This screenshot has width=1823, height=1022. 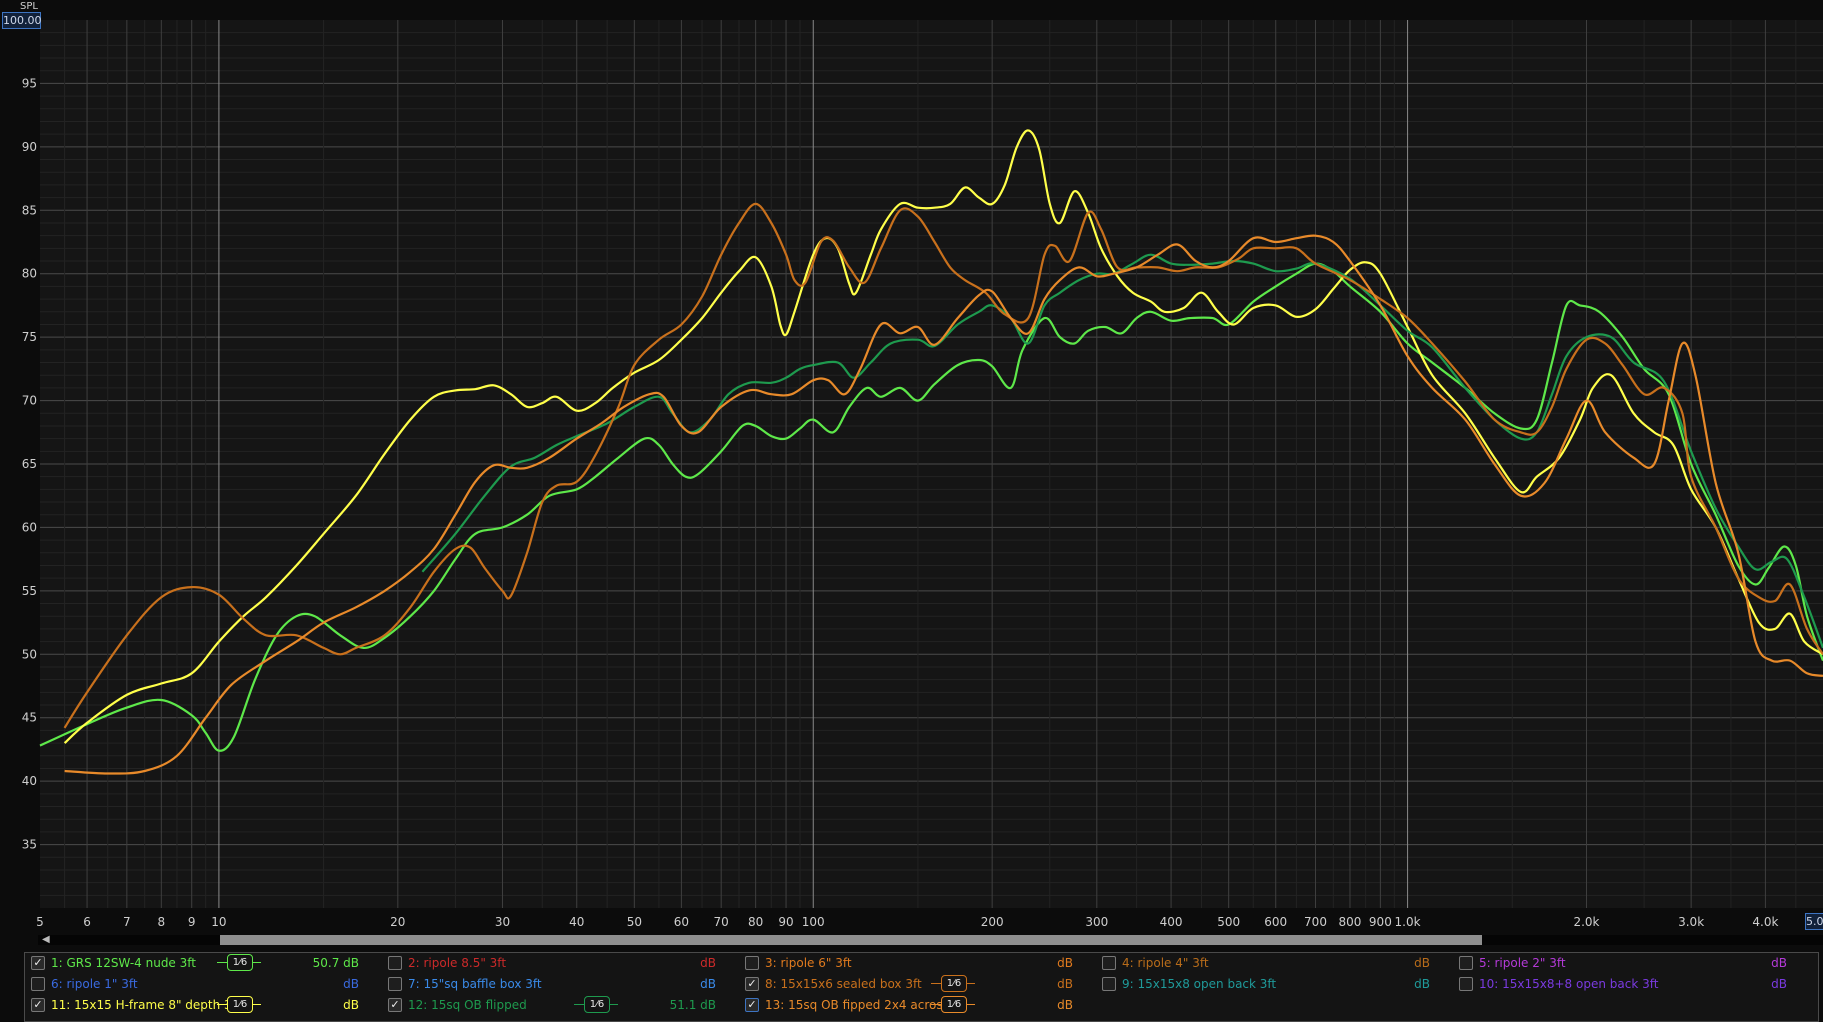 What do you see at coordinates (1408, 922) in the screenshot?
I see `x-tick-label: 1.0k` at bounding box center [1408, 922].